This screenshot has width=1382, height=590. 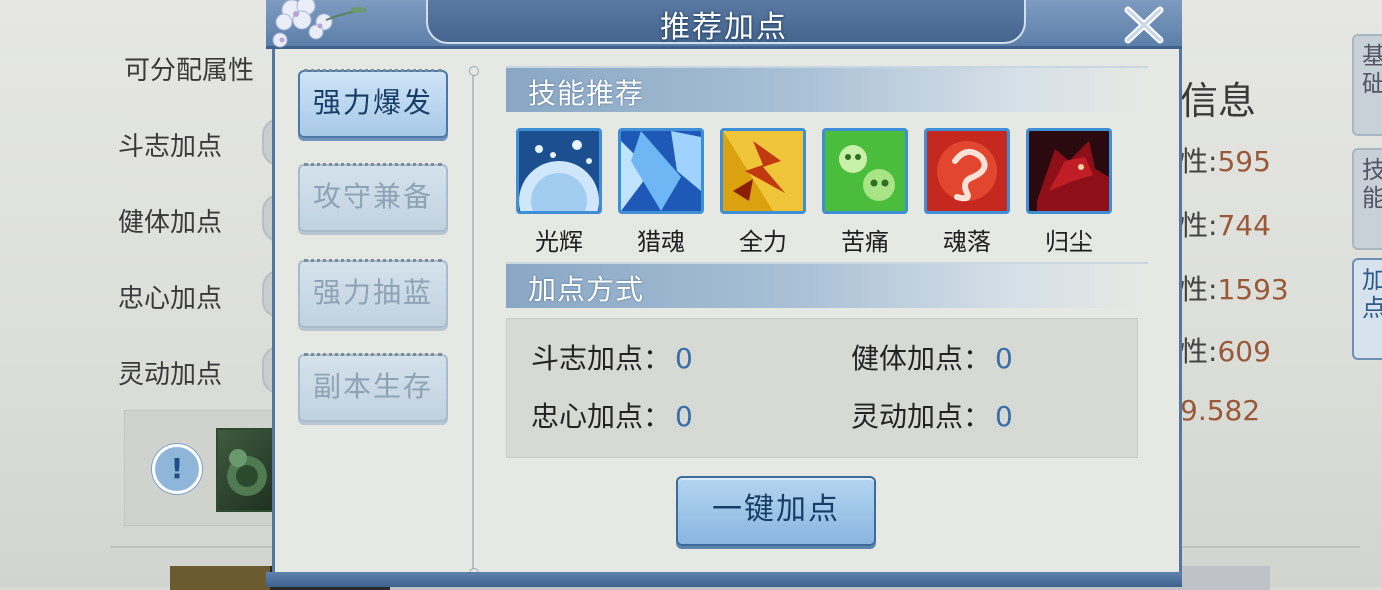 I want to click on tab-basic: 基础, so click(x=1367, y=85).